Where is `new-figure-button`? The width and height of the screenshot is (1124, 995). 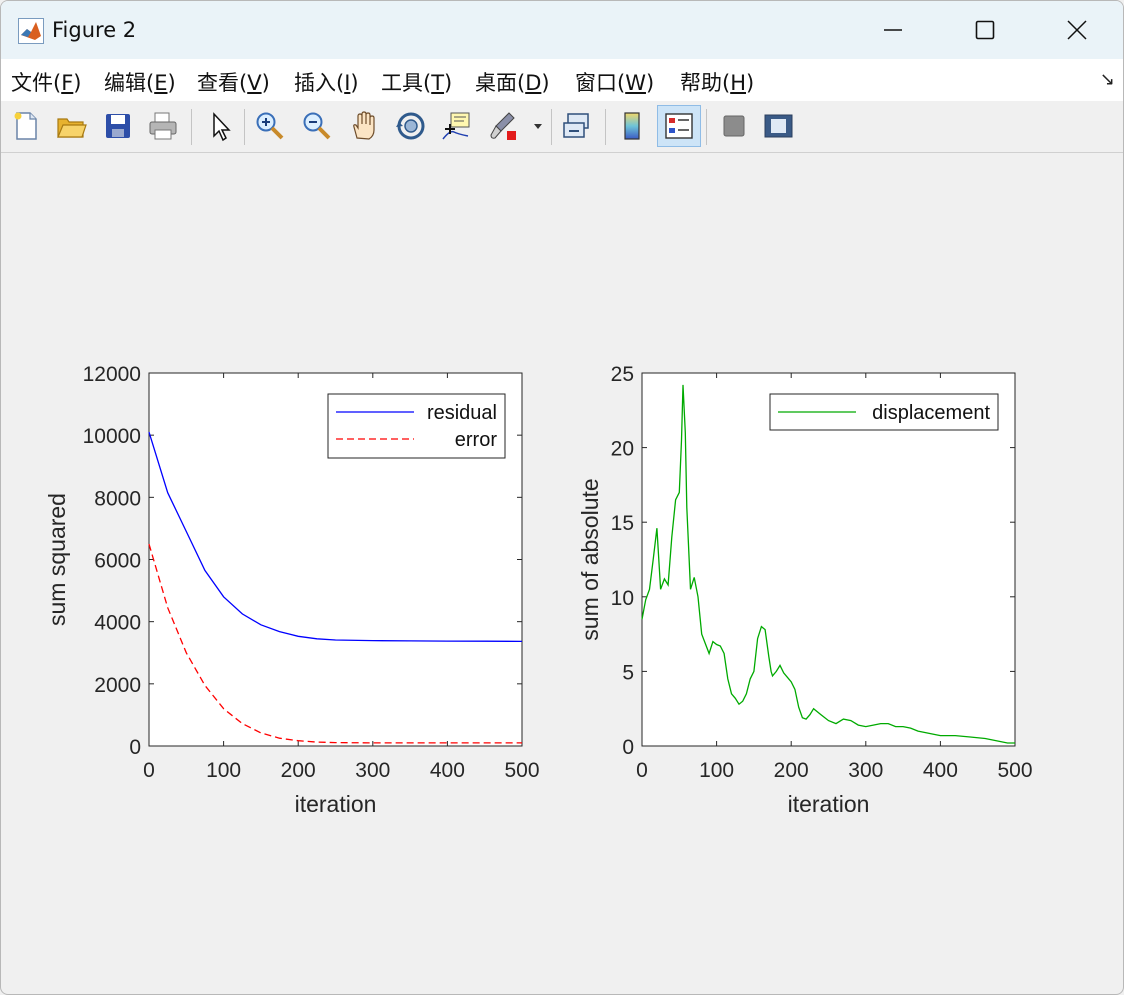 new-figure-button is located at coordinates (26, 126).